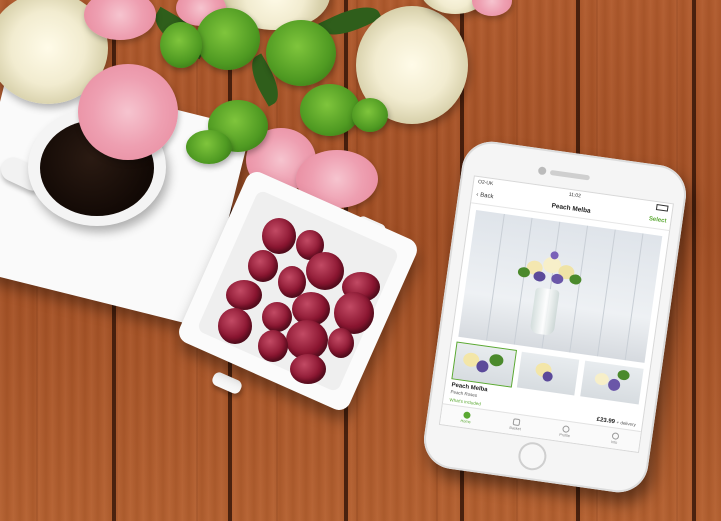 The width and height of the screenshot is (721, 521). Describe the element at coordinates (485, 183) in the screenshot. I see `carrier-label: O2-UK` at that location.